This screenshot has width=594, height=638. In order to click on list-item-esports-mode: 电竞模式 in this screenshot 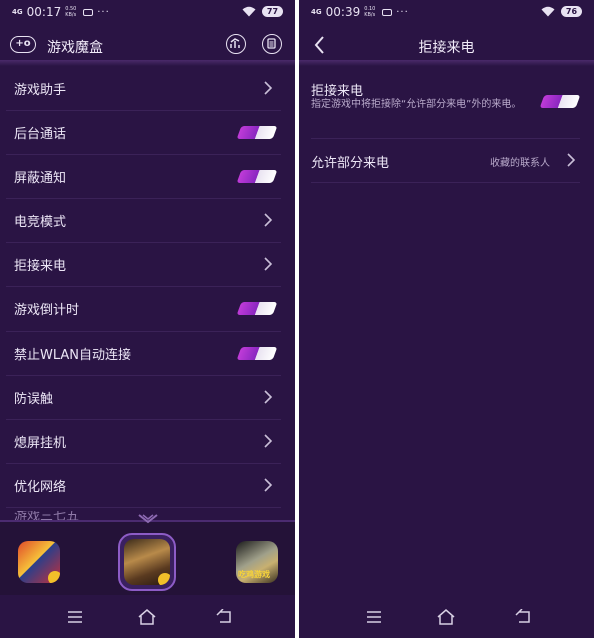, I will do `click(143, 221)`.